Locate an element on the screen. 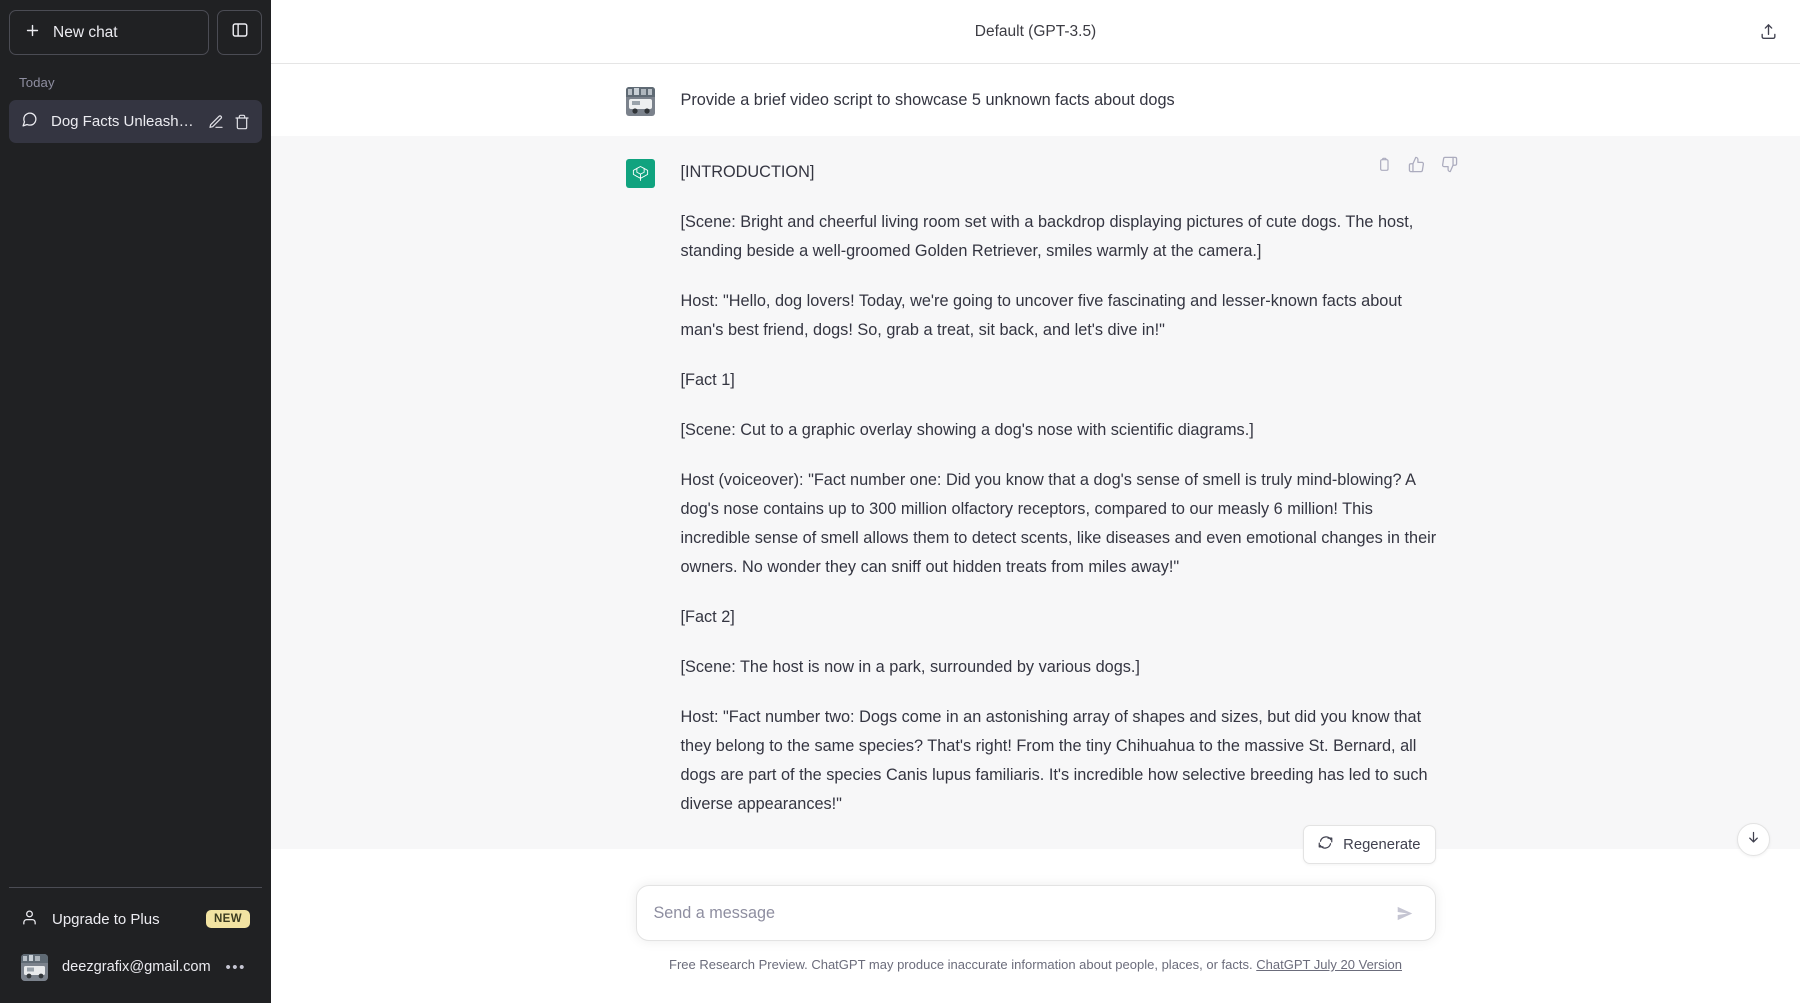  pencil-icon is located at coordinates (216, 122).